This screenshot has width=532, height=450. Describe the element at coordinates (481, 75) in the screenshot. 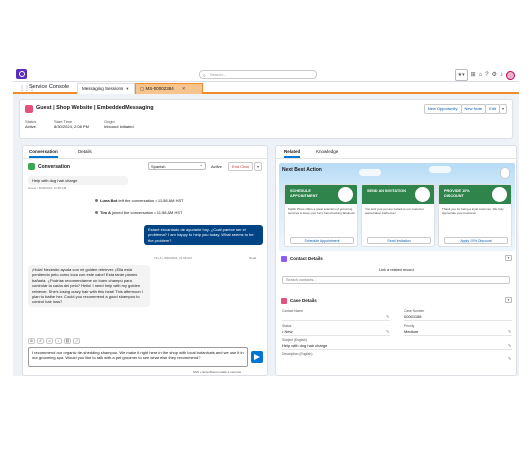

I see `trailhead-icon: ⌂` at that location.